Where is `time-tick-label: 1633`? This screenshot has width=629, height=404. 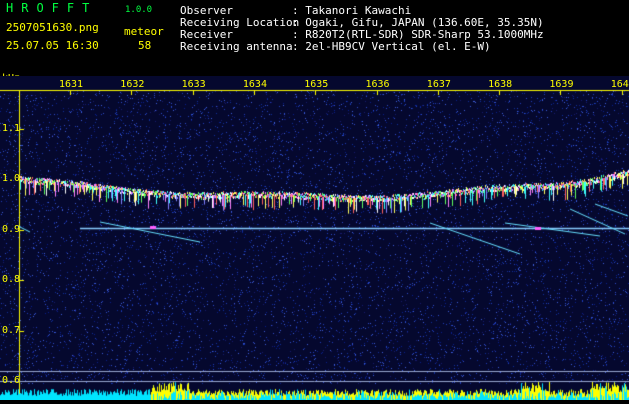
time-tick-label: 1633 is located at coordinates (193, 84).